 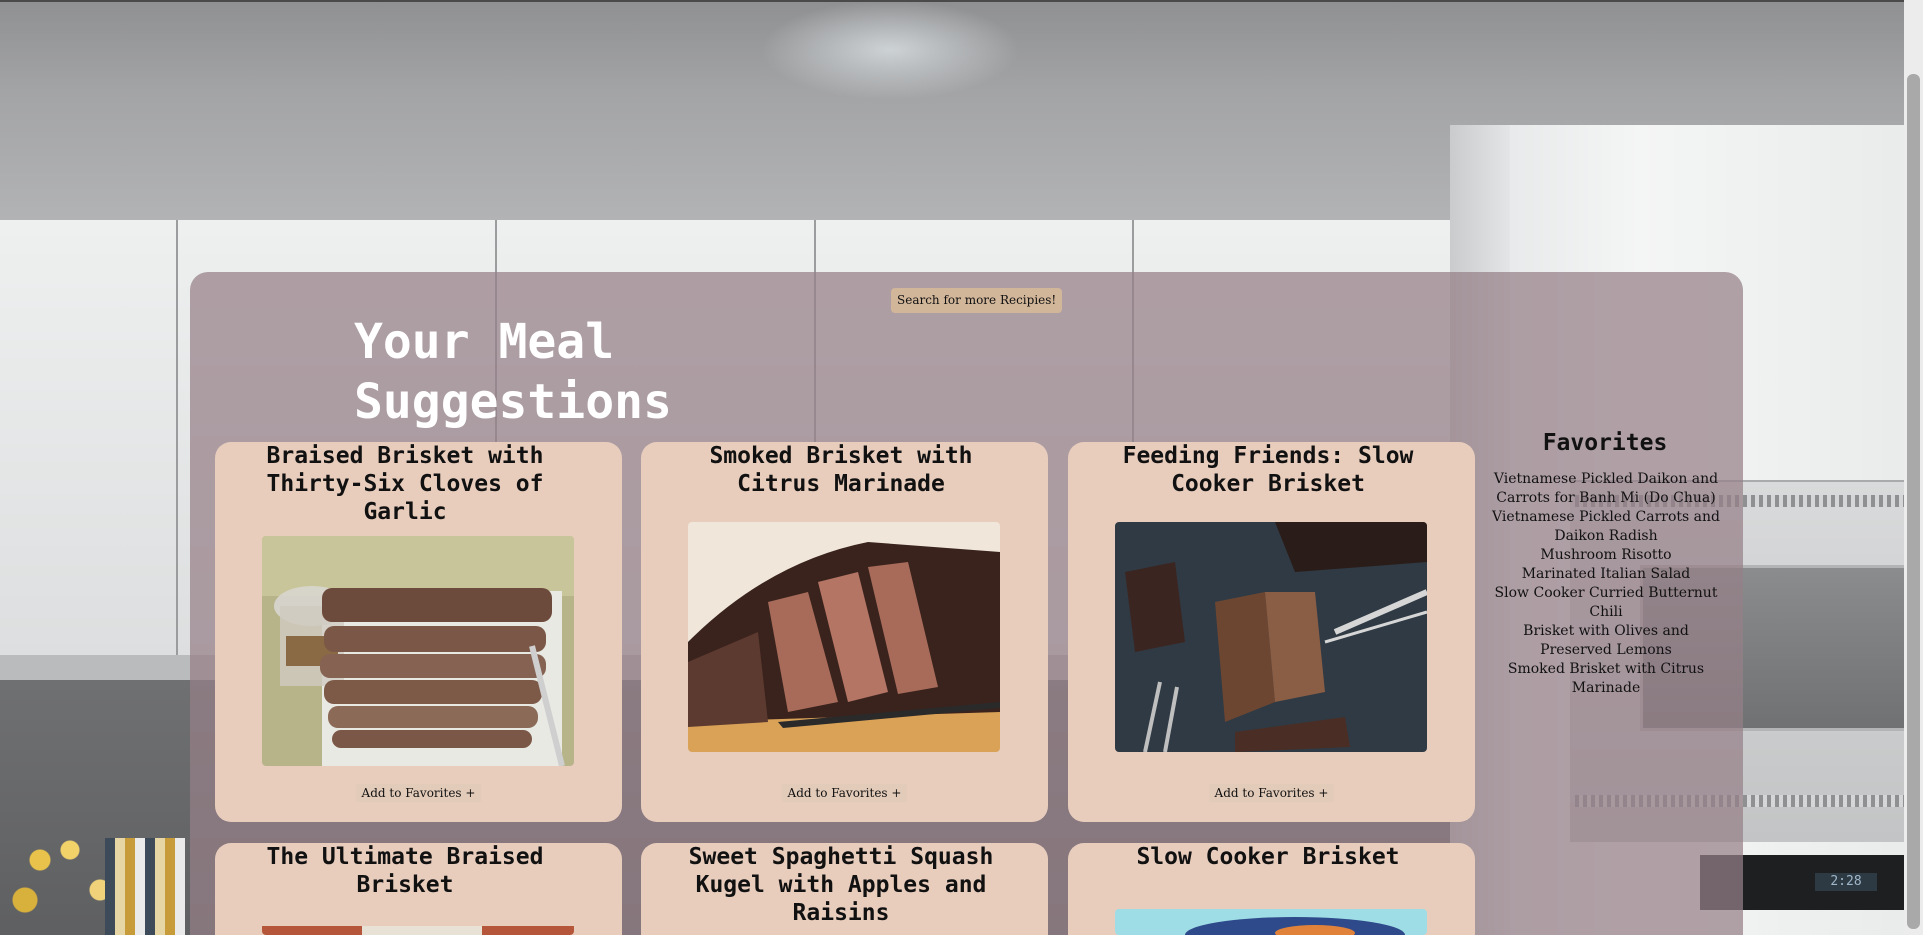 I want to click on recipe-title: Feeding Friends: Slow Cooker Brisket, so click(x=1268, y=470).